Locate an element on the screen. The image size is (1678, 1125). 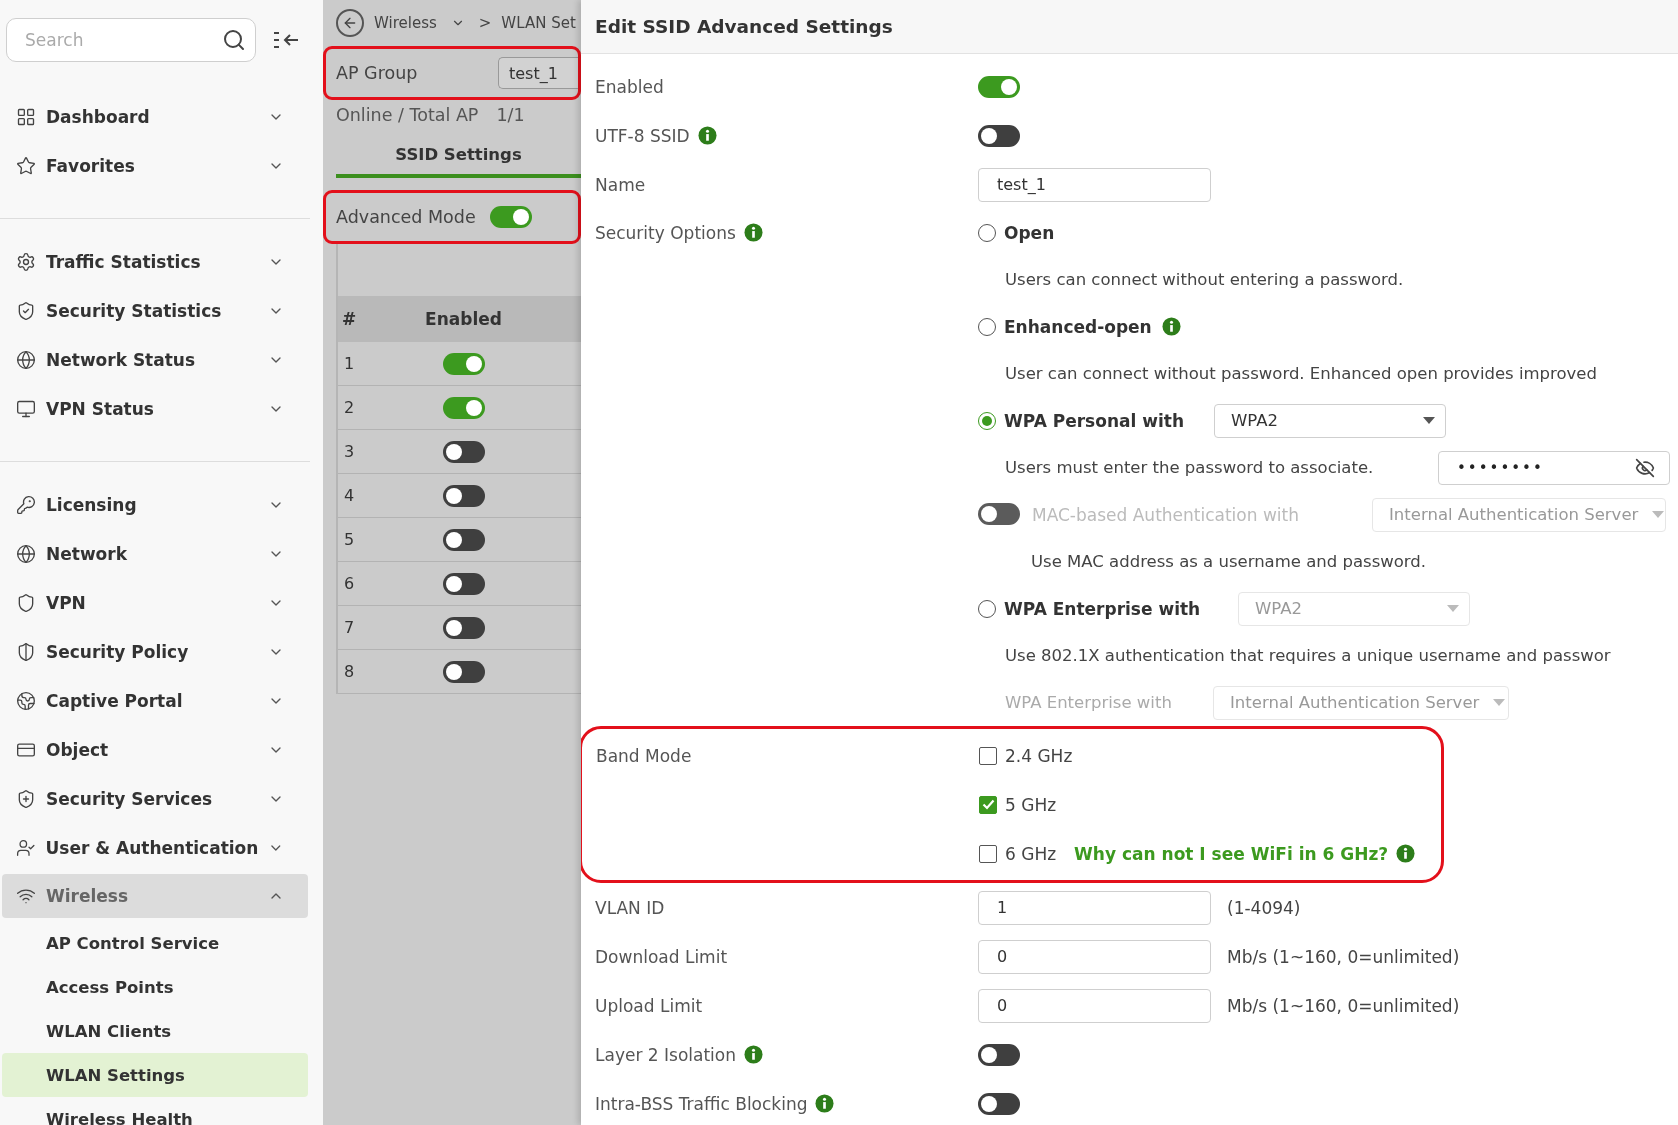
shield-icon is located at coordinates (26, 310).